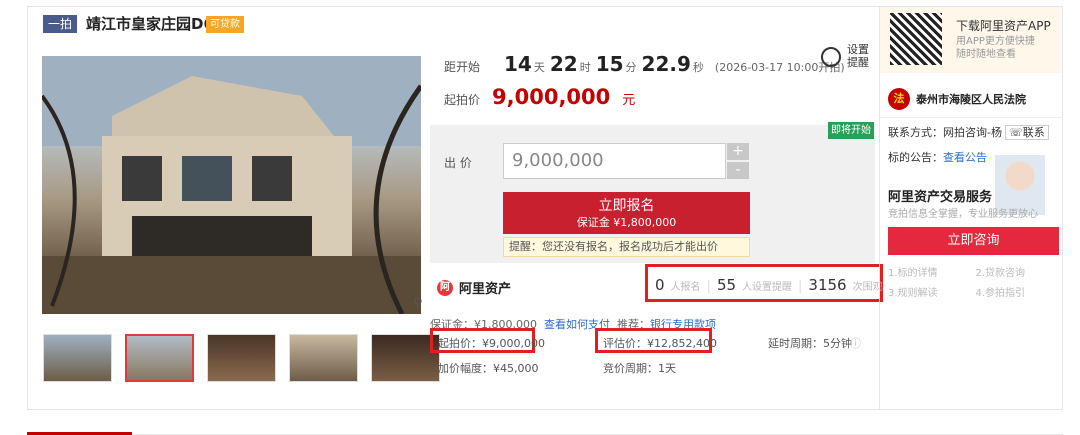 The width and height of the screenshot is (1080, 435). What do you see at coordinates (698, 67) in the screenshot?
I see `seconds-unit: 秒` at bounding box center [698, 67].